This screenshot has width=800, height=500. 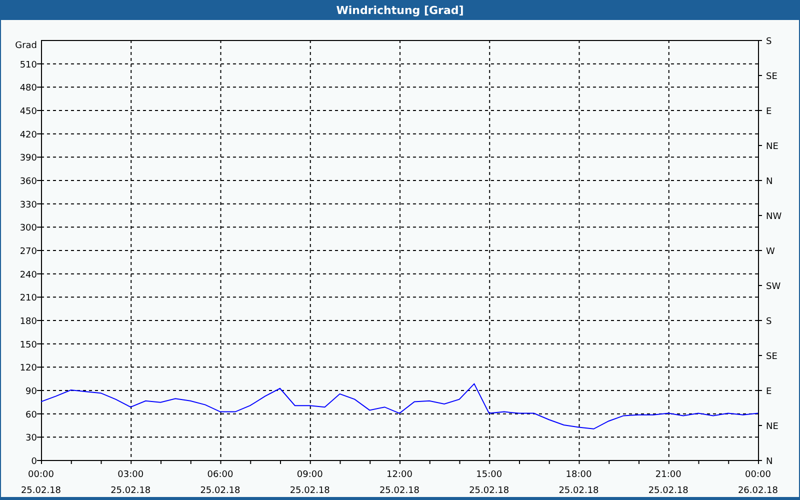 I want to click on y-tick-label: 300, so click(x=28, y=229).